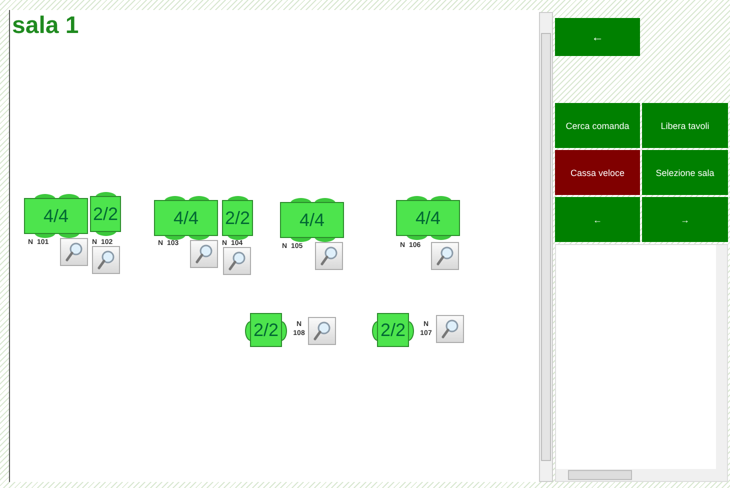  Describe the element at coordinates (685, 125) in the screenshot. I see `menu-button: Libera tavoli` at that location.